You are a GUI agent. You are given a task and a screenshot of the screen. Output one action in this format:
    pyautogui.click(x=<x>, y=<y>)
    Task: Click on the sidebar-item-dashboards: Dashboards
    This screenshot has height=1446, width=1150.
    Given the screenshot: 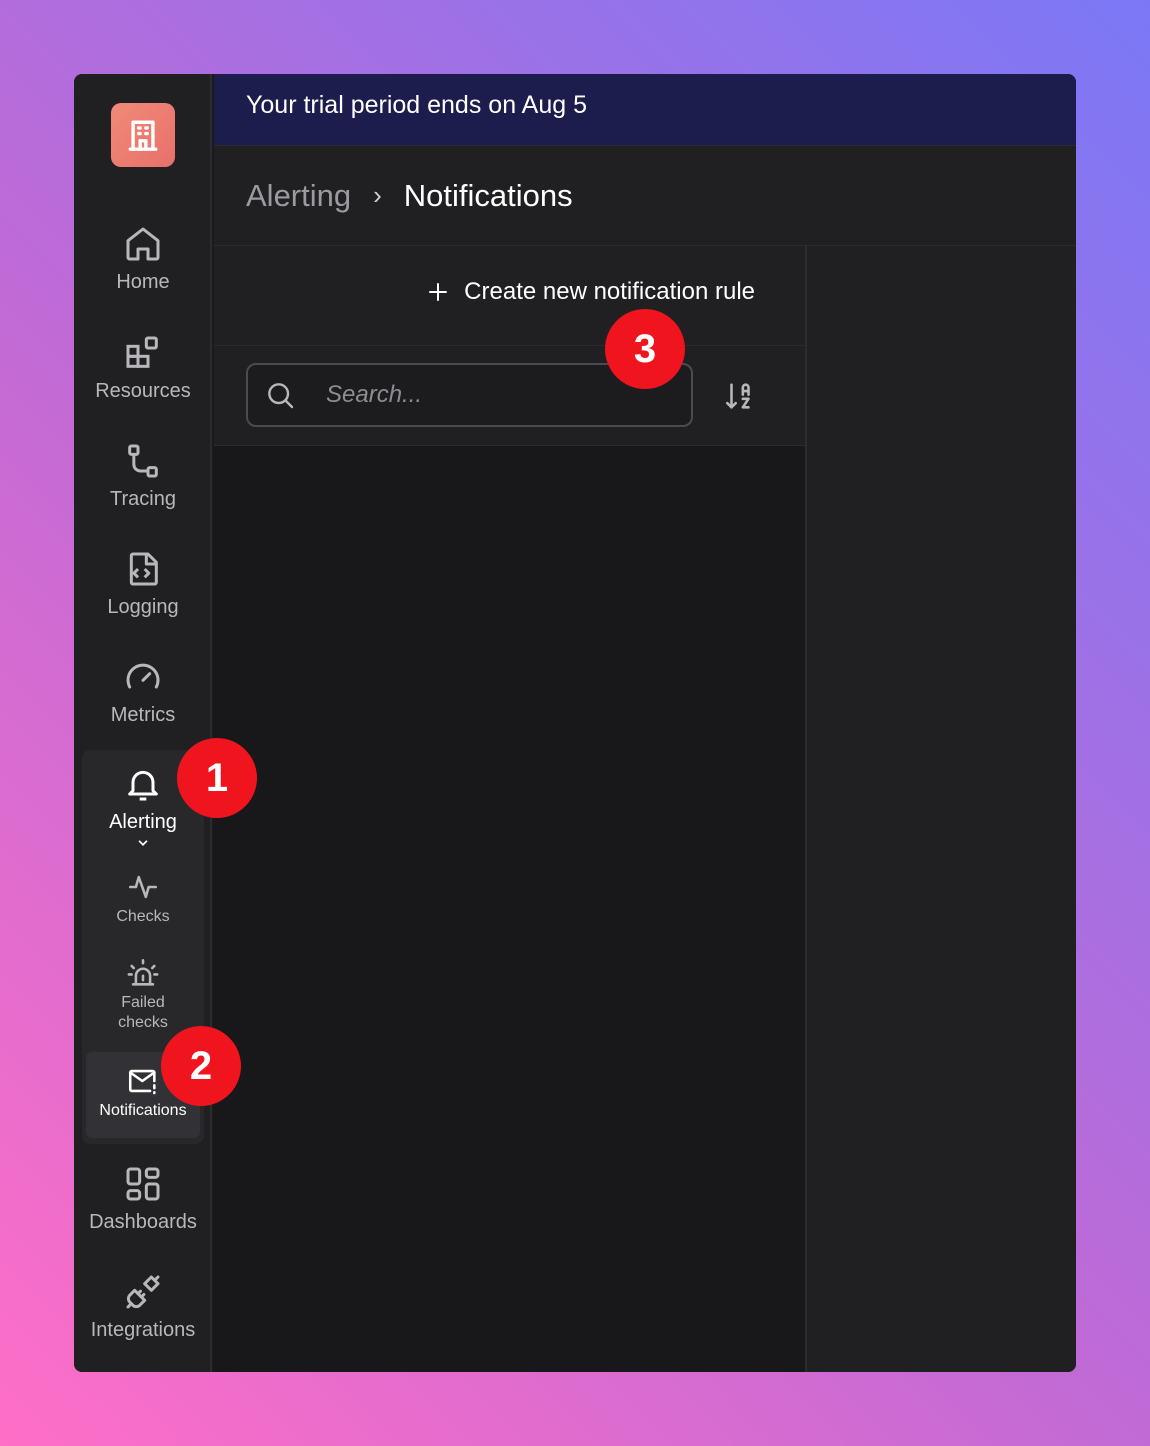 What is the action you would take?
    pyautogui.click(x=143, y=1214)
    